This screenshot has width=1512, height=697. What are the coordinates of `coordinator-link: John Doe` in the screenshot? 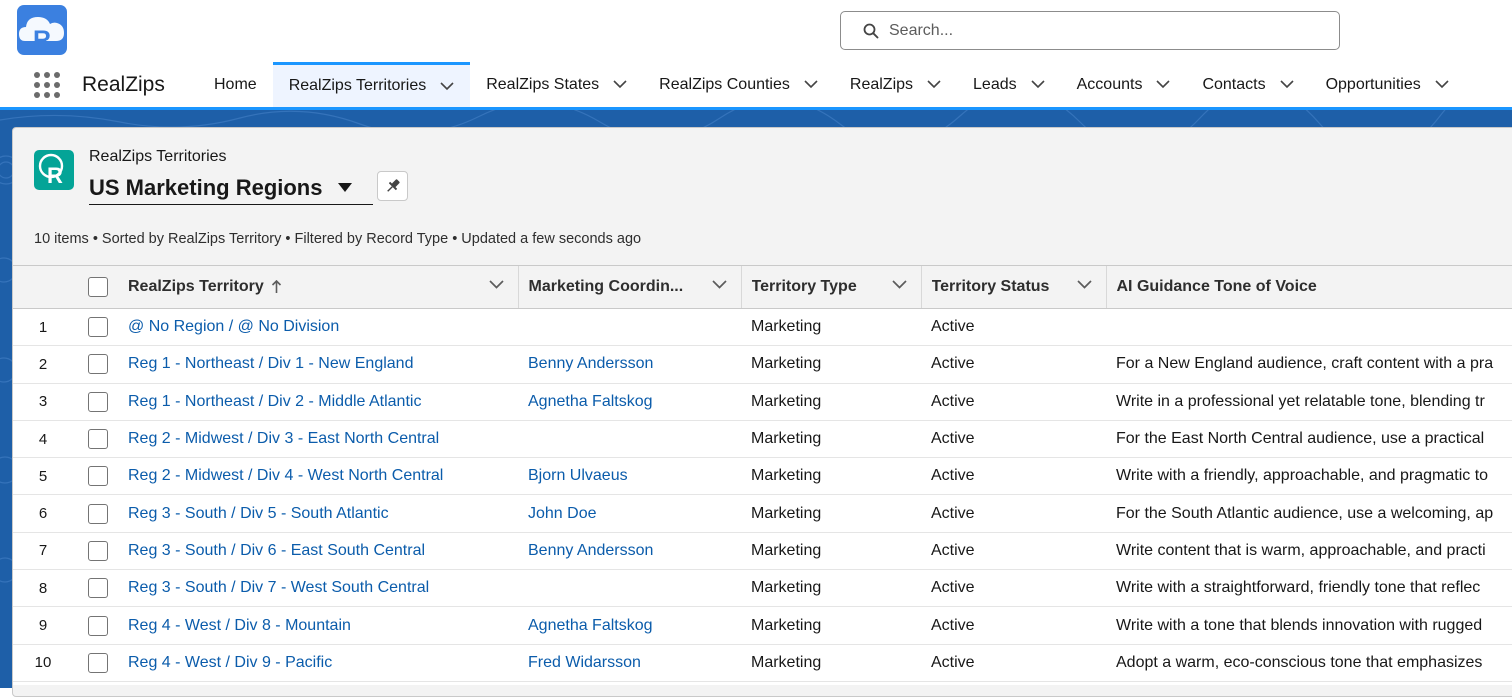 It's located at (562, 513).